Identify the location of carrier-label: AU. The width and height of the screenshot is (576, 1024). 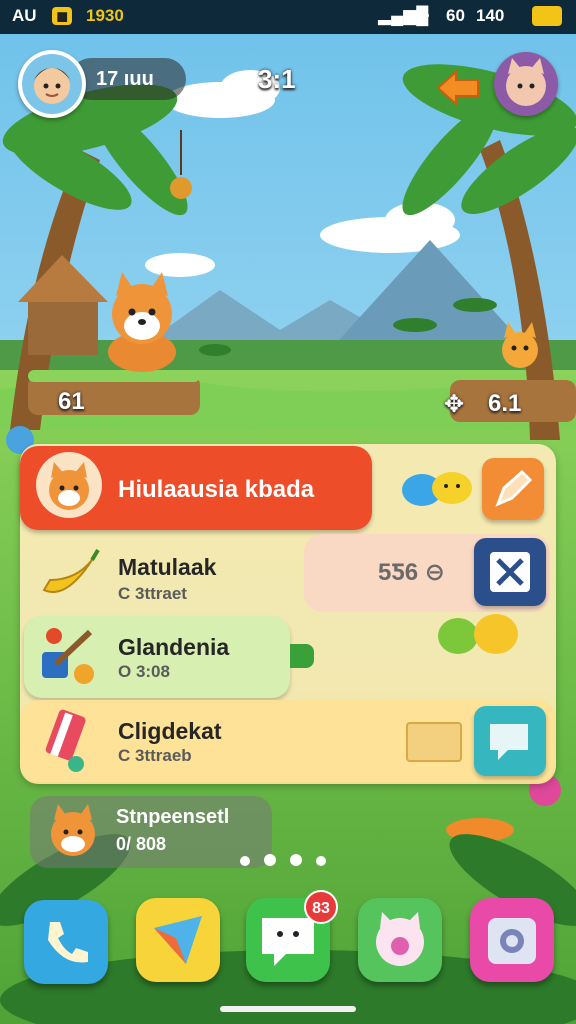
(24, 15).